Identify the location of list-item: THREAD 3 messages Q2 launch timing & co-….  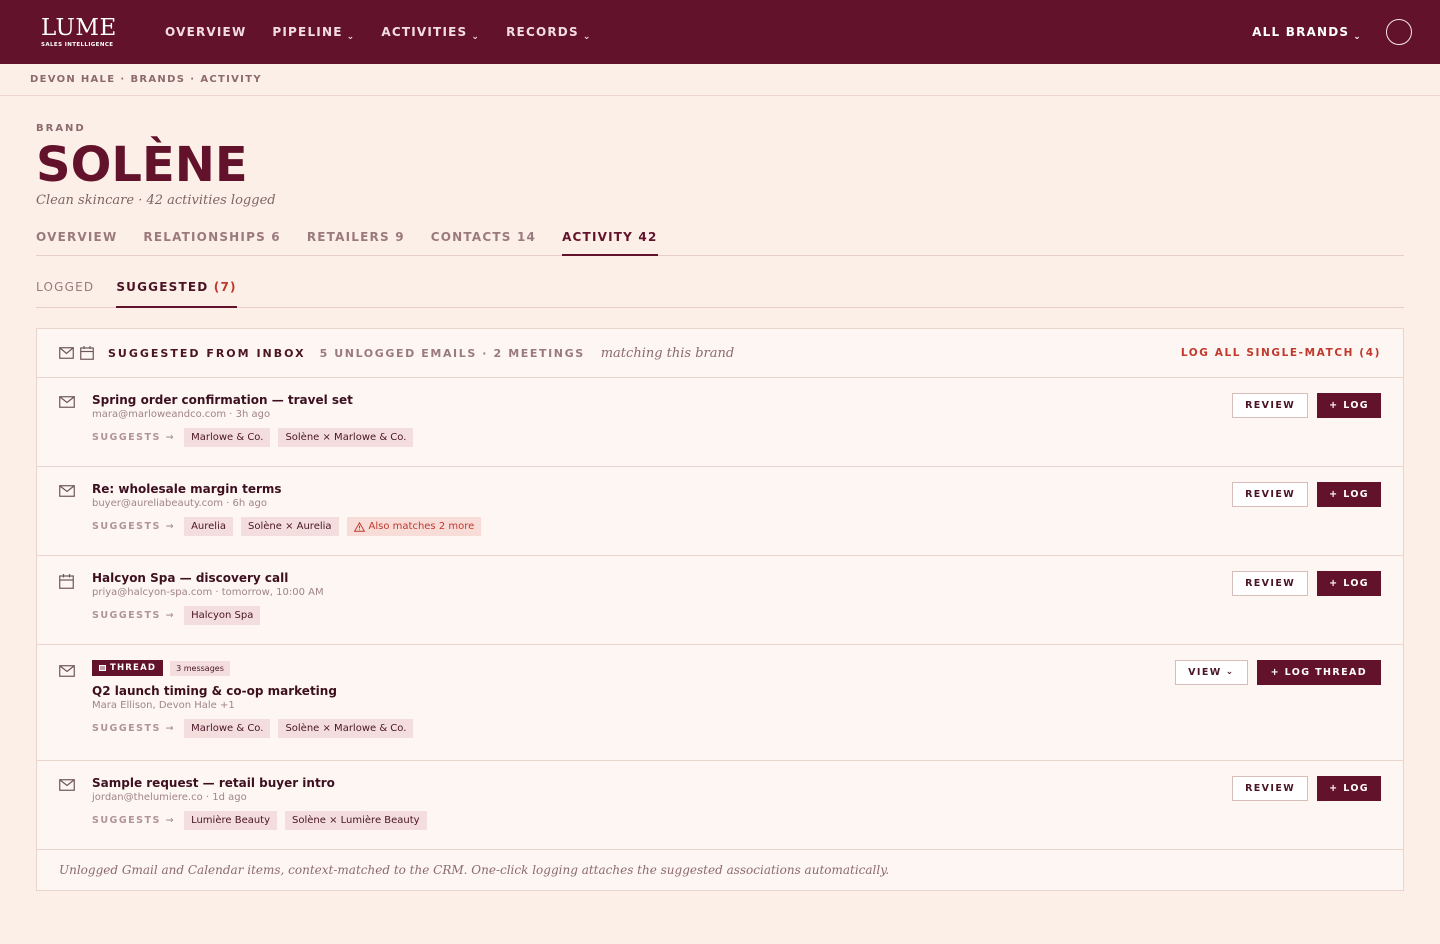
(720, 703).